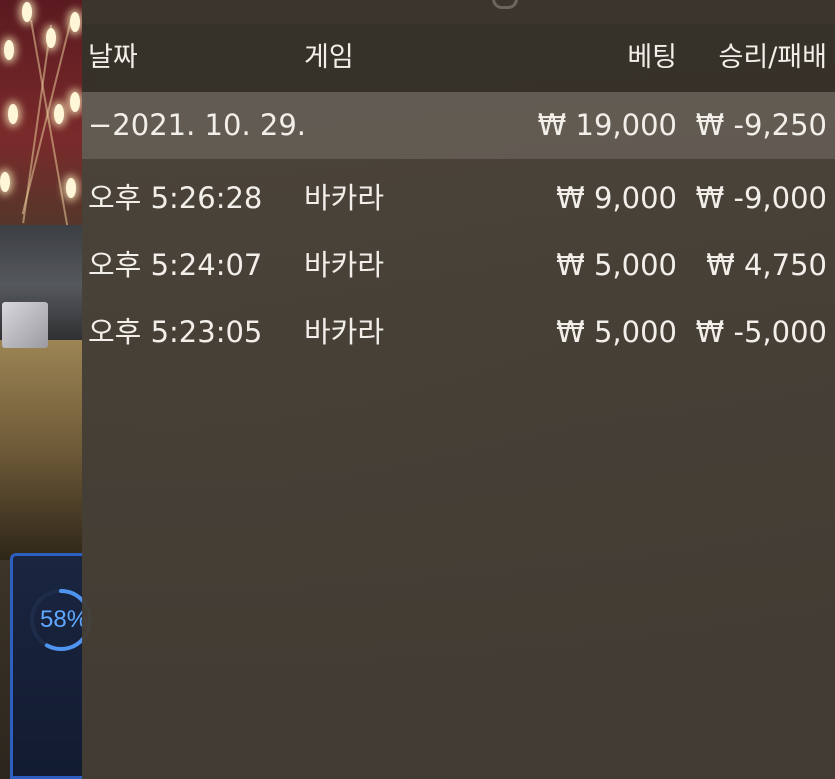 The height and width of the screenshot is (779, 835). What do you see at coordinates (45, 125) in the screenshot?
I see `chandelier-decoration` at bounding box center [45, 125].